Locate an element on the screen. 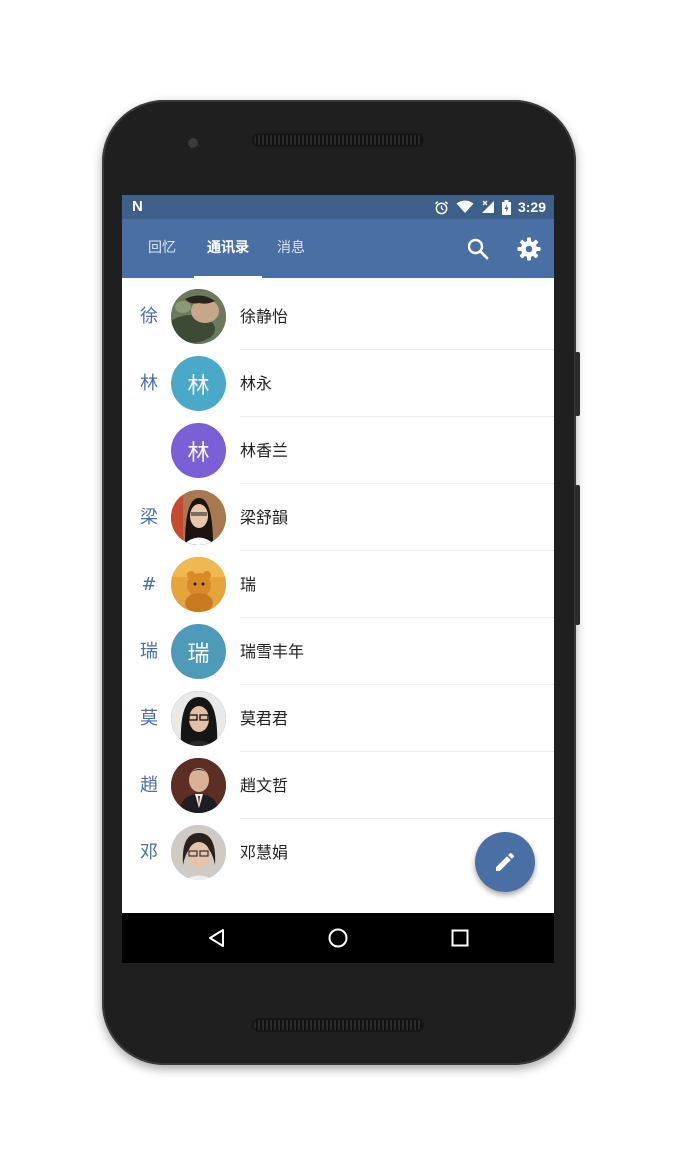 The image size is (680, 1166). contact-row: 趙 趙文哲 is located at coordinates (338, 785).